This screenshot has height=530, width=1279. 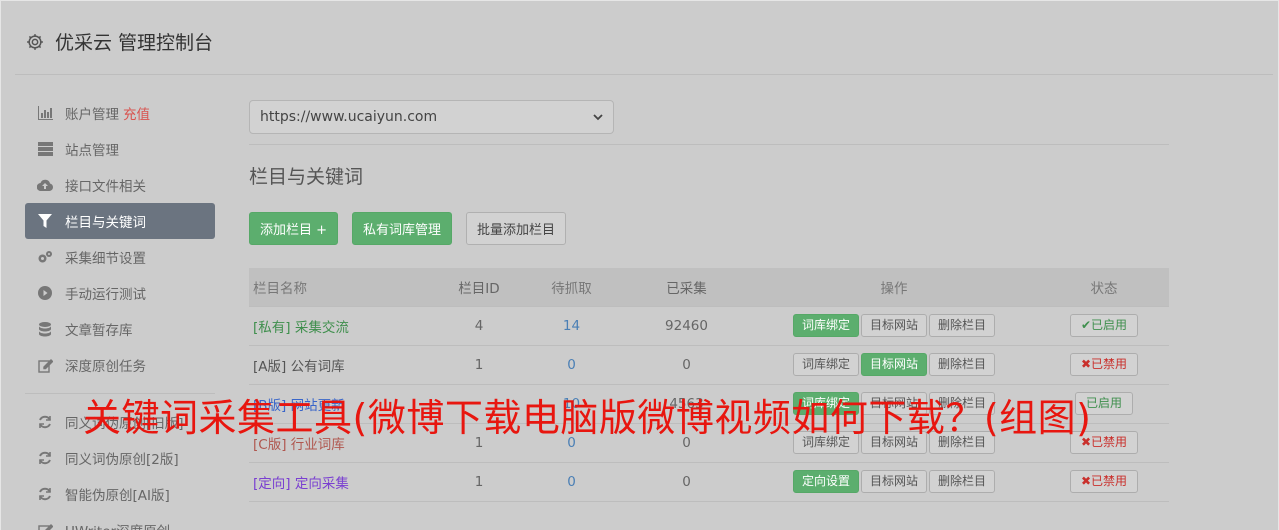 What do you see at coordinates (894, 288) in the screenshot?
I see `header-operations: 操作` at bounding box center [894, 288].